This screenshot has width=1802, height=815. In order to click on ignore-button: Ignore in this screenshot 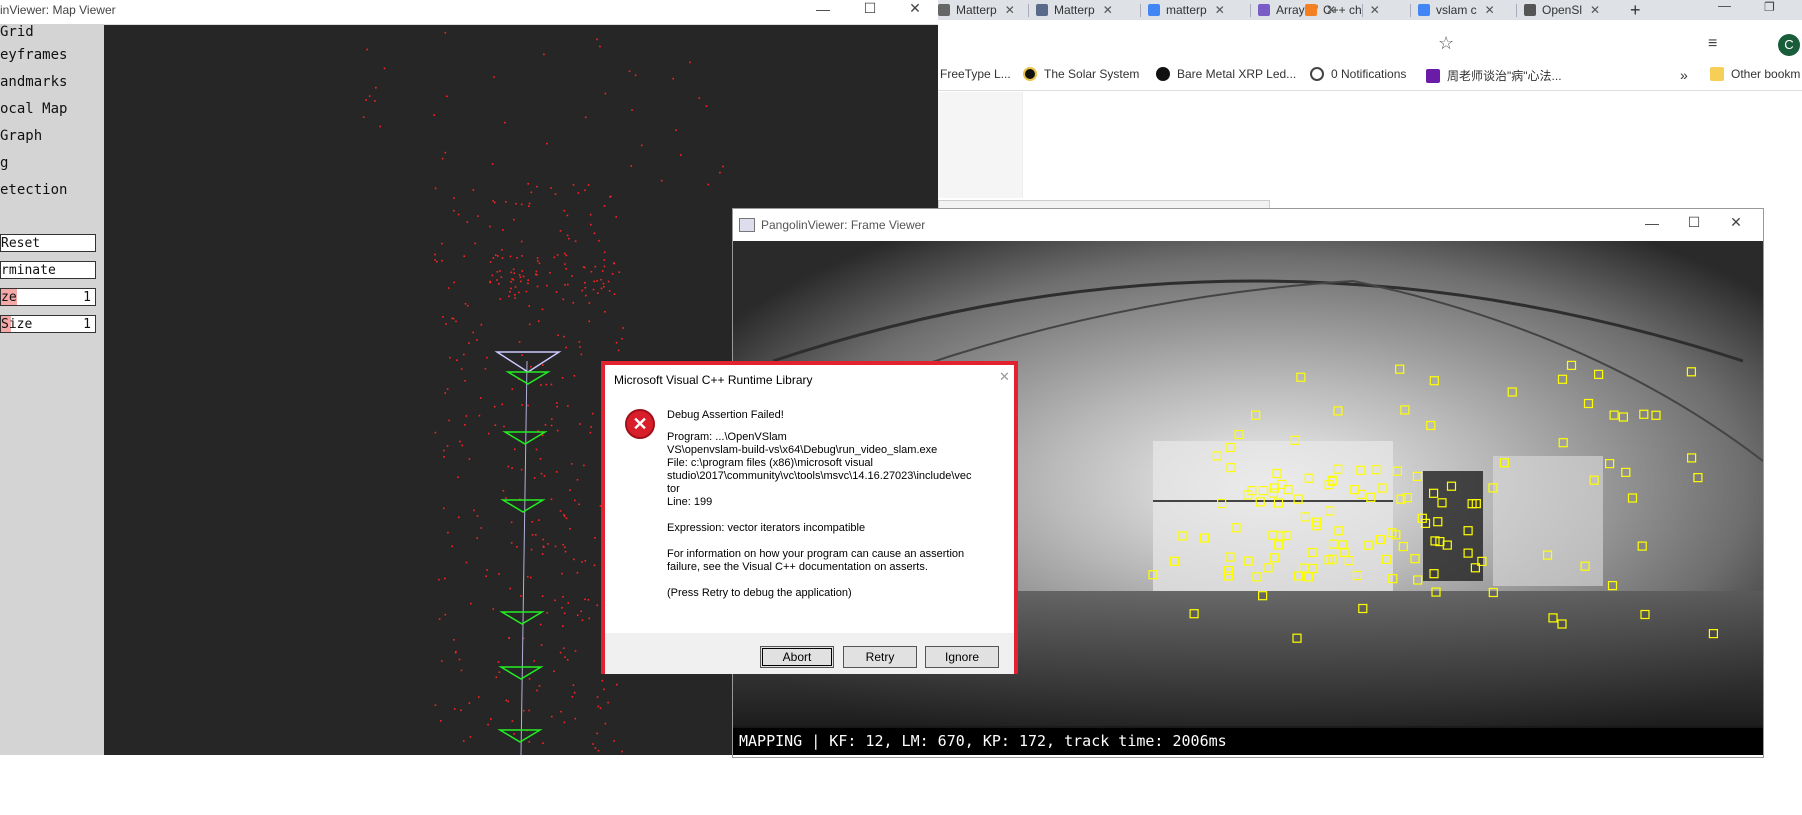, I will do `click(962, 657)`.